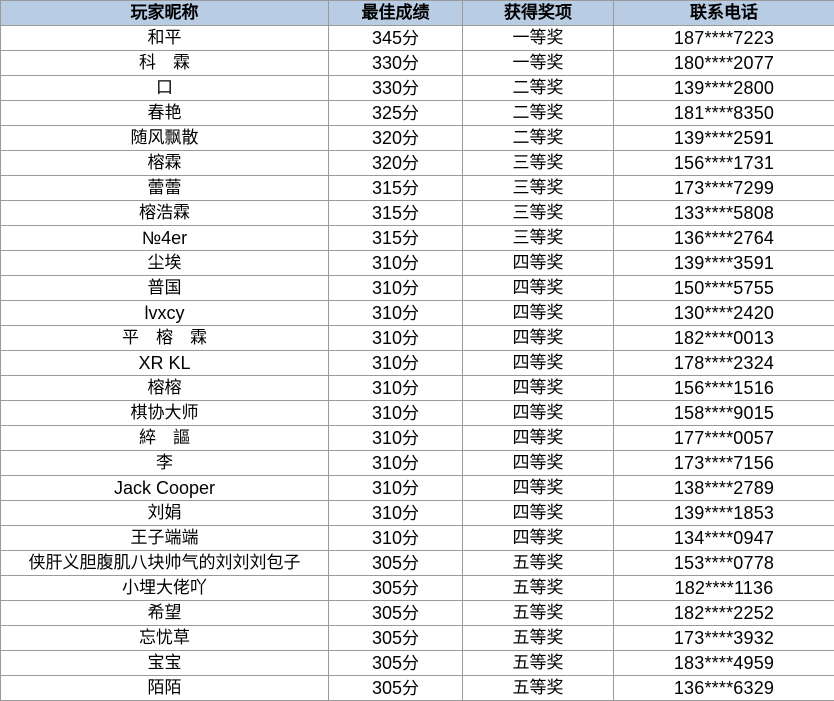 The width and height of the screenshot is (834, 701). I want to click on cell-phone: 136****2764, so click(723, 238).